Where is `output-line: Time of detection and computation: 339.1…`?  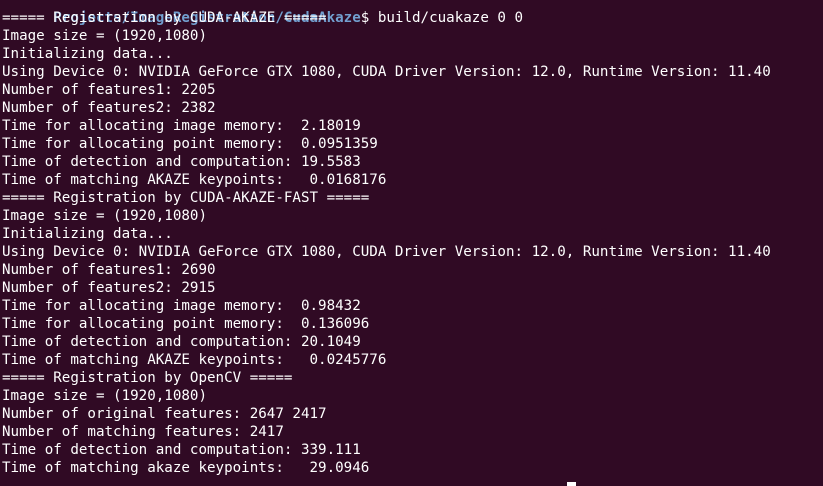 output-line: Time of detection and computation: 339.1… is located at coordinates (181, 450).